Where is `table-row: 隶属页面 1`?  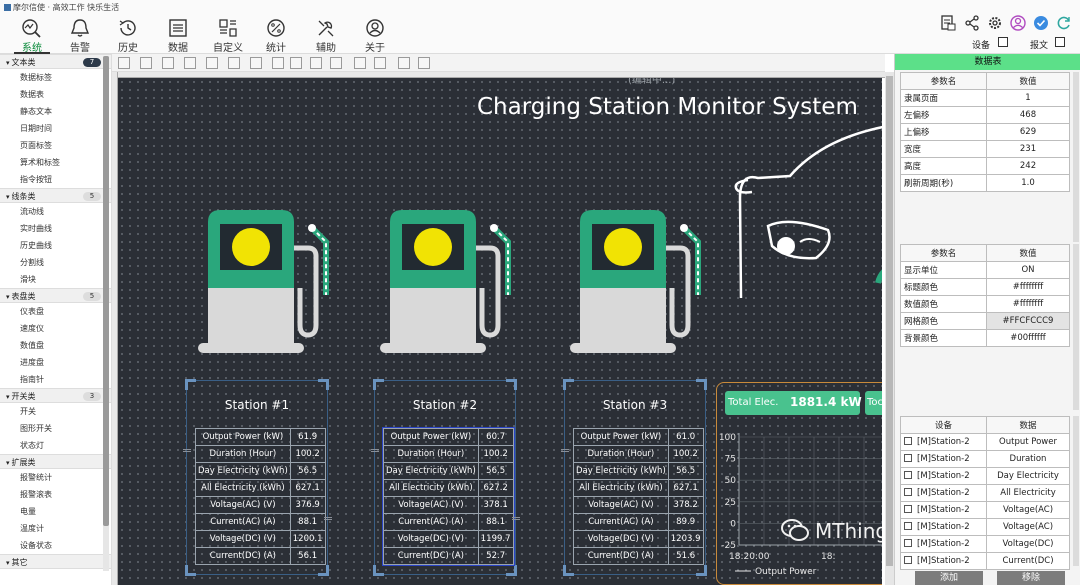
table-row: 隶属页面 1 is located at coordinates (985, 98).